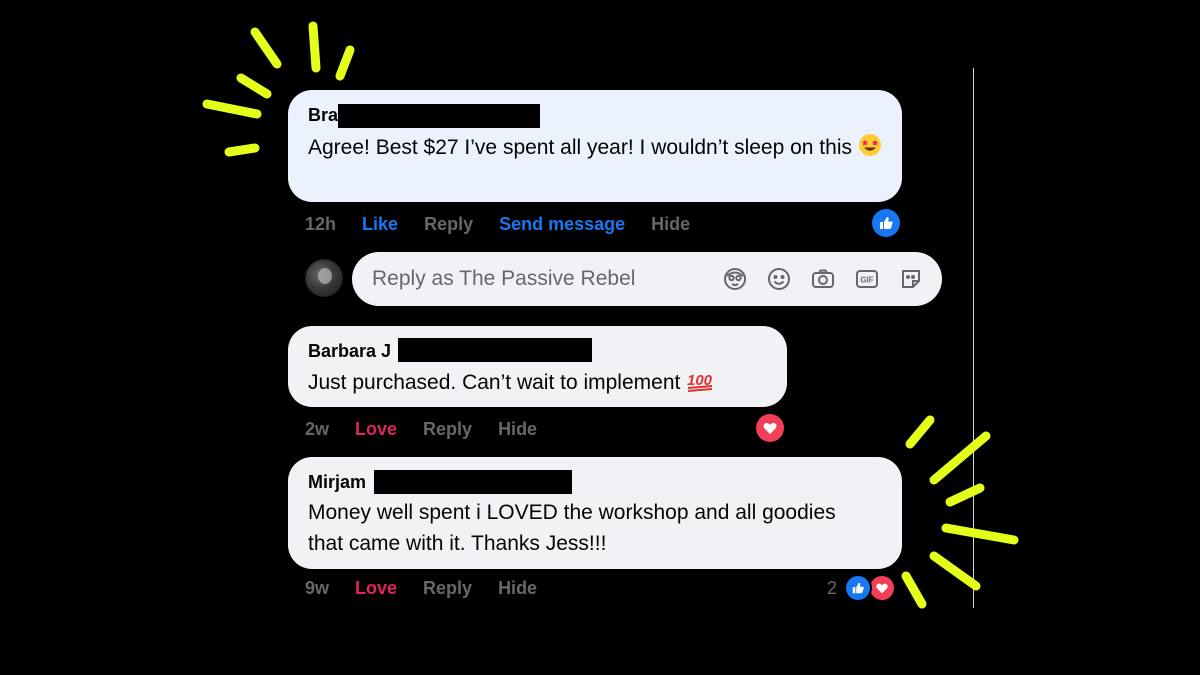 The image size is (1200, 675). I want to click on reply-input, so click(542, 279).